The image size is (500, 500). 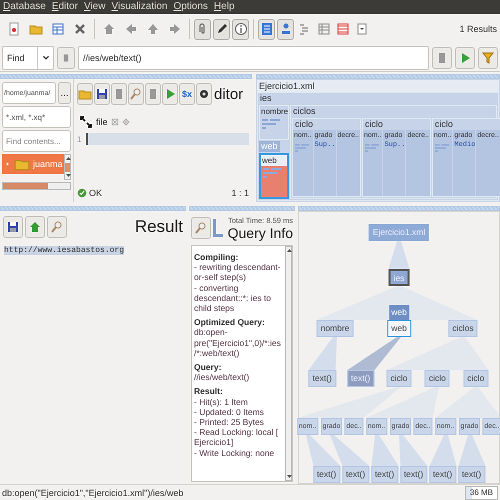 I want to click on menu-item: Help, so click(x=224, y=7).